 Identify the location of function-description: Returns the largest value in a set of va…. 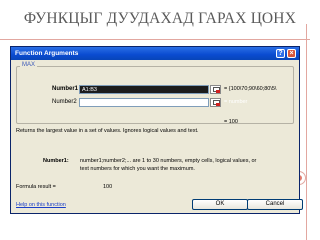
(107, 131).